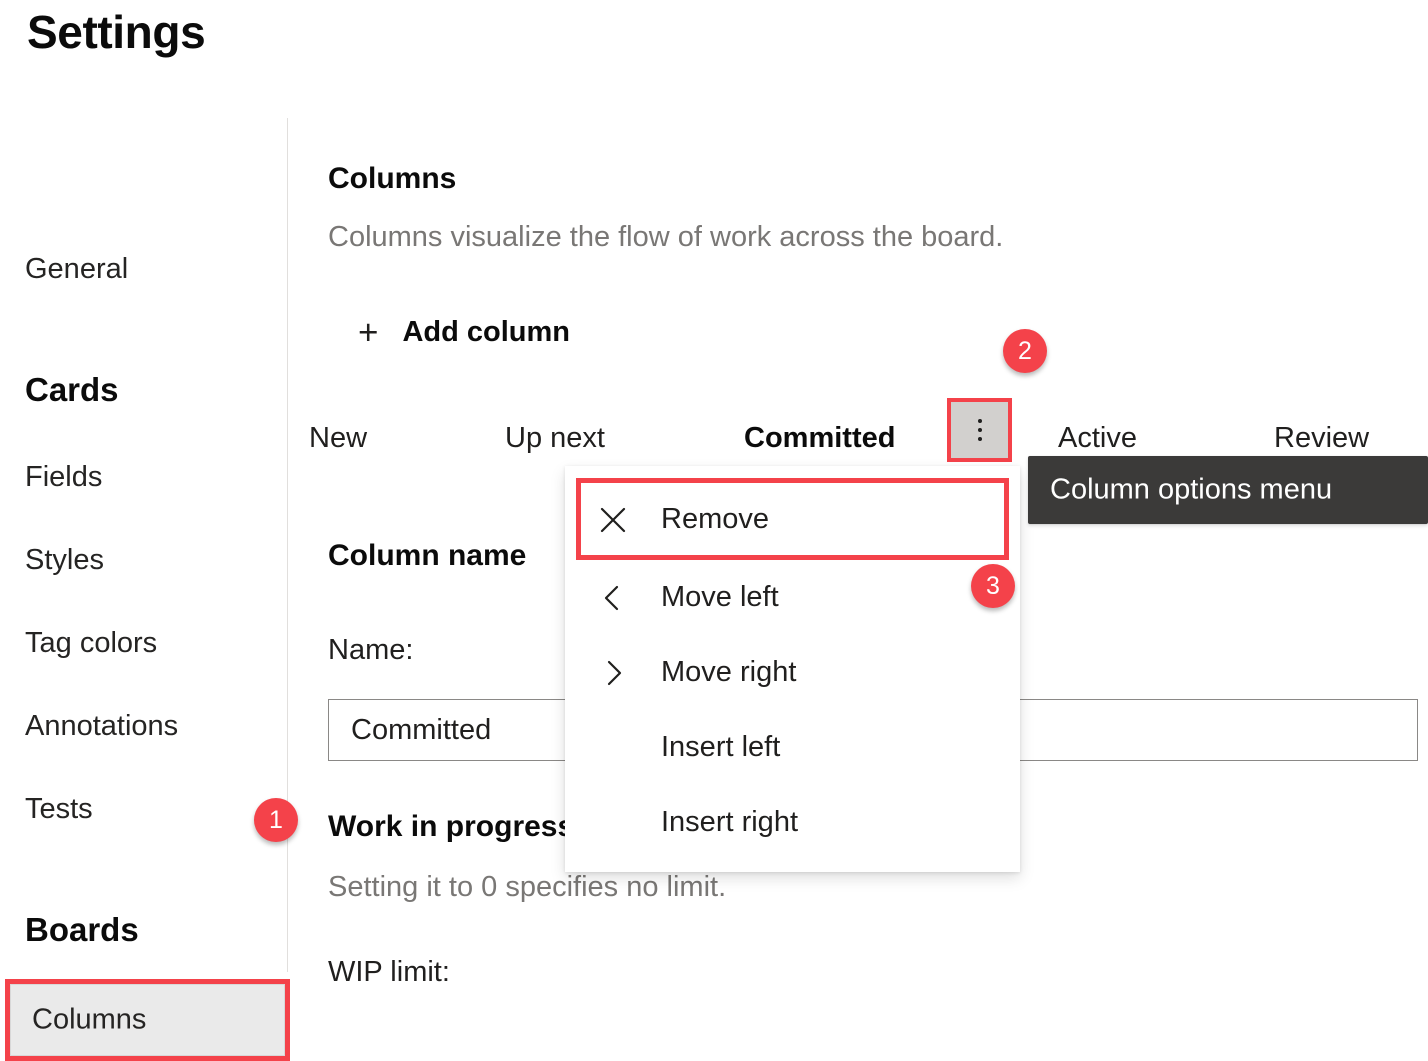 The width and height of the screenshot is (1428, 1061). I want to click on plus-icon: +, so click(368, 332).